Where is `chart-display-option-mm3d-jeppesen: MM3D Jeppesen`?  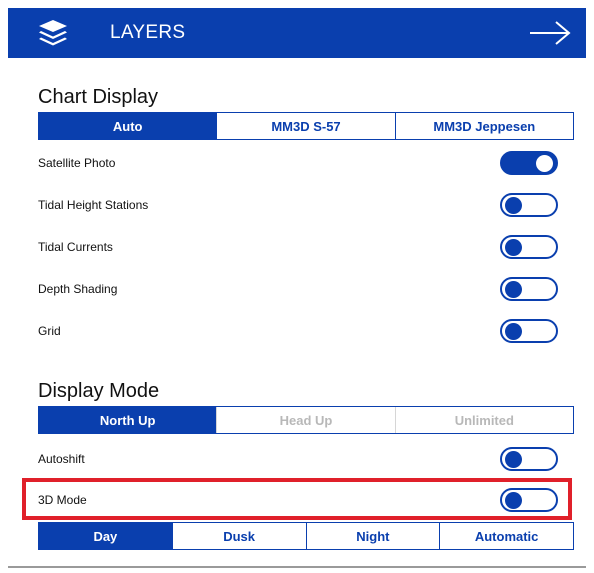
chart-display-option-mm3d-jeppesen: MM3D Jeppesen is located at coordinates (483, 126).